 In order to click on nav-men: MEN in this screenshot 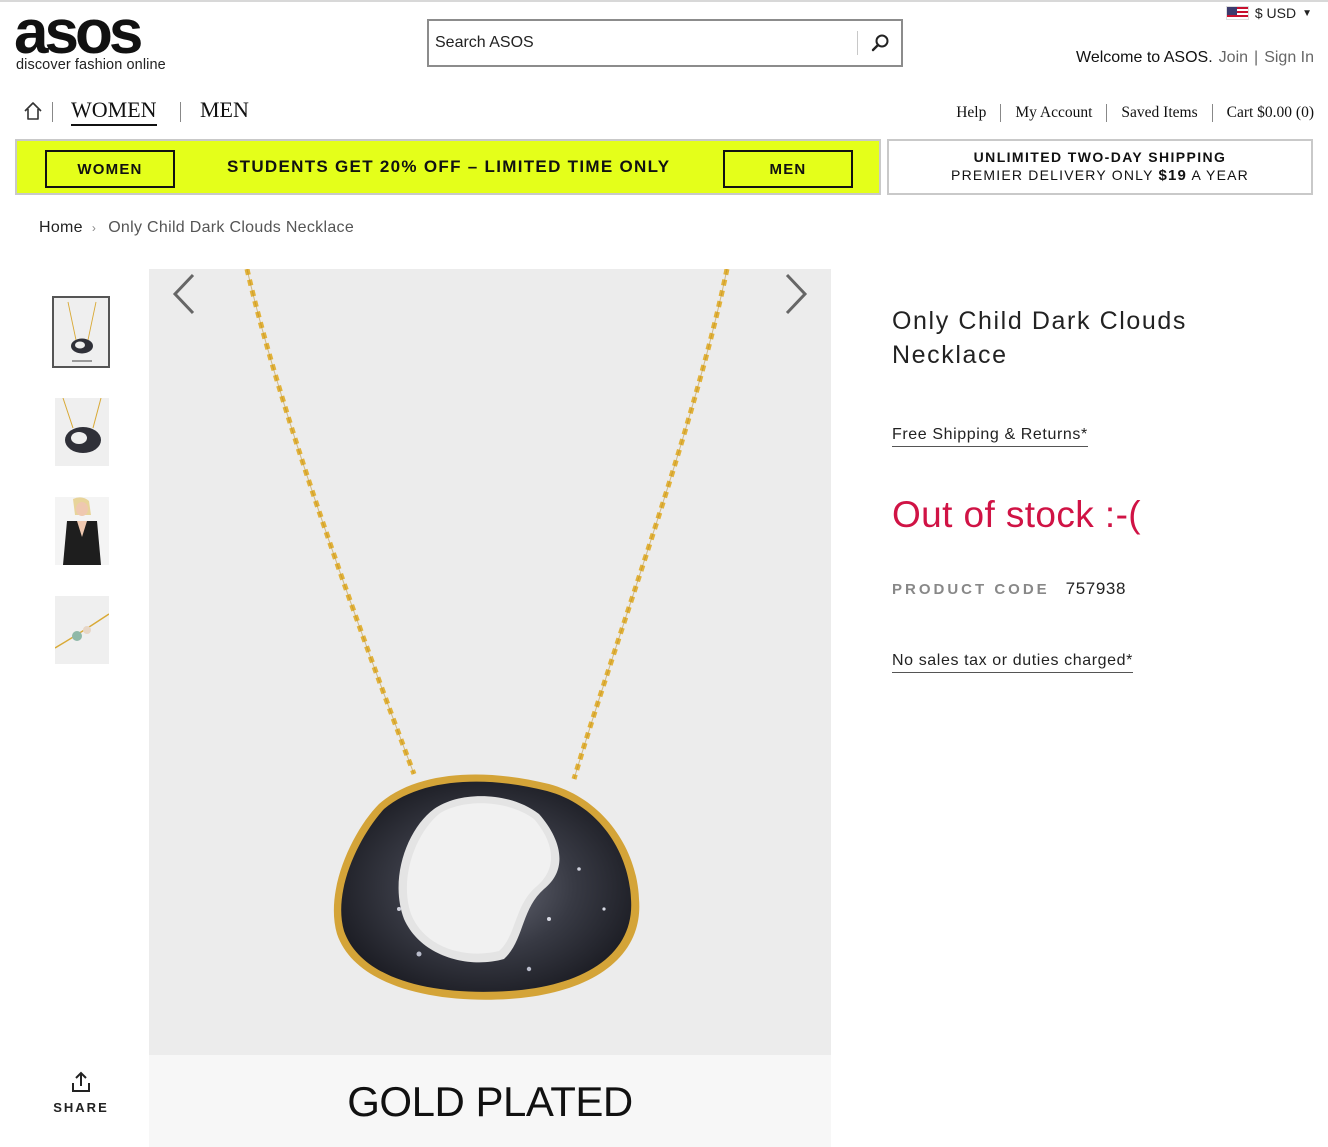, I will do `click(224, 110)`.